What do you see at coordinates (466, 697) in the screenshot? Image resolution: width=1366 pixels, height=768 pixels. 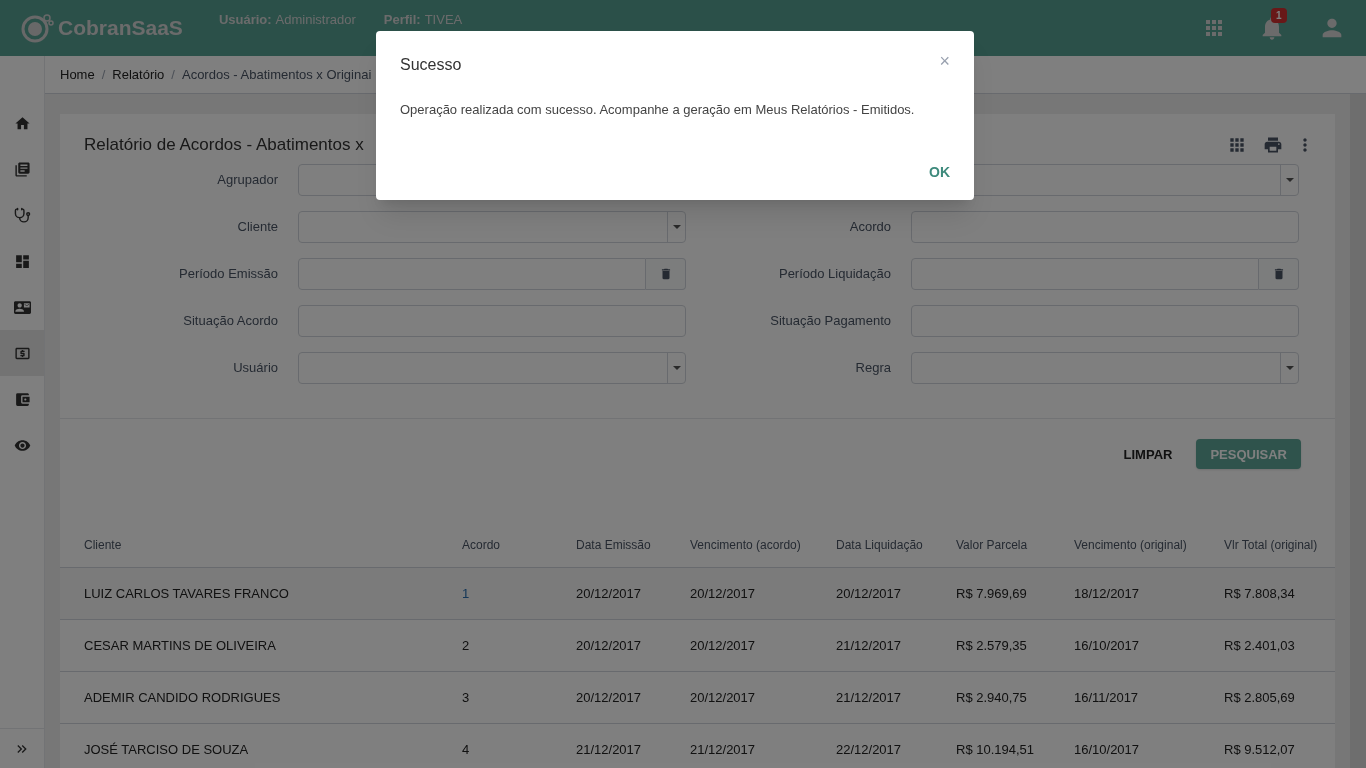 I see `table-cell-text: 3` at bounding box center [466, 697].